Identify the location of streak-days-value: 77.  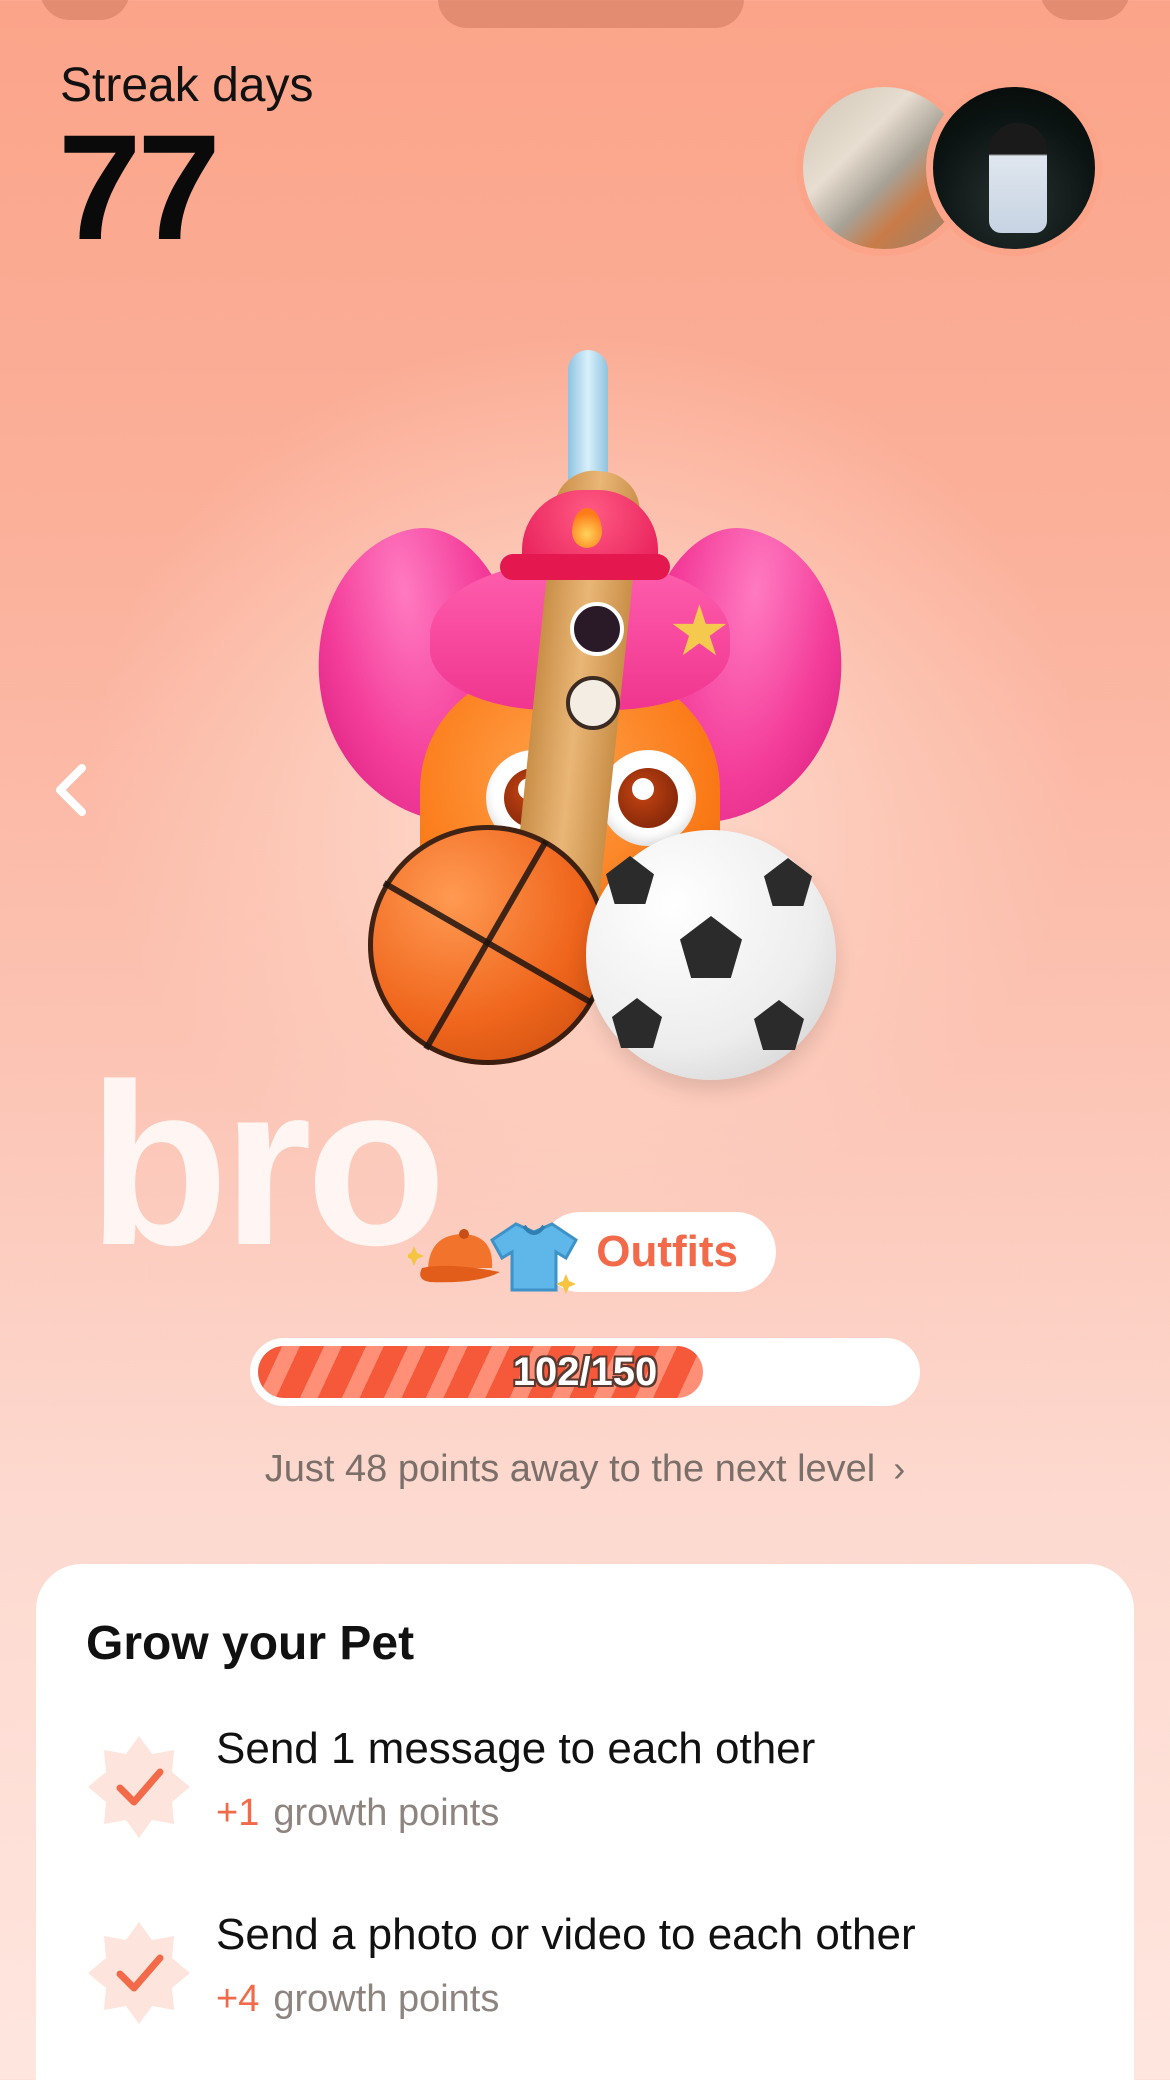
(139, 187).